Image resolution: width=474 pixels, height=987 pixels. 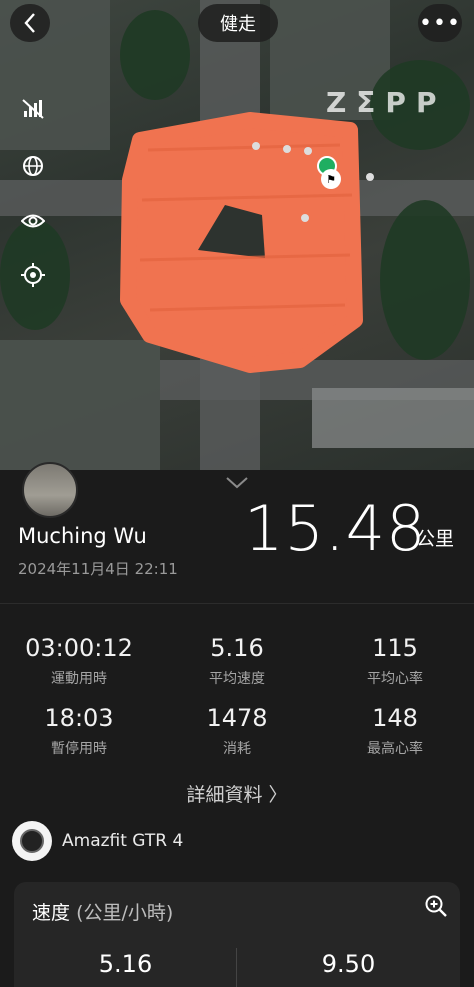 I want to click on zoom-in-icon, so click(x=436, y=906).